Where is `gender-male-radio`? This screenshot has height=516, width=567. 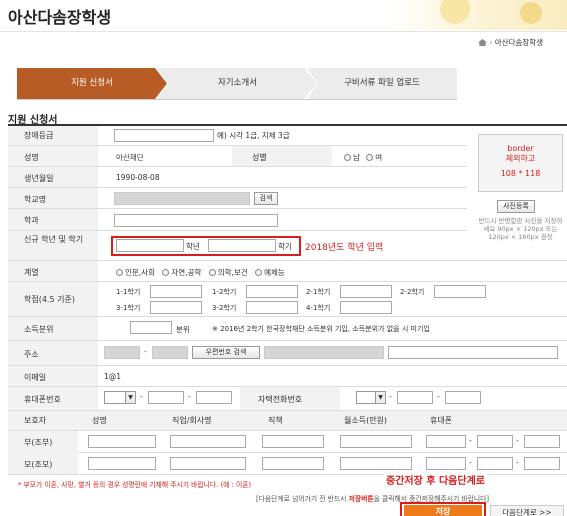 gender-male-radio is located at coordinates (347, 157).